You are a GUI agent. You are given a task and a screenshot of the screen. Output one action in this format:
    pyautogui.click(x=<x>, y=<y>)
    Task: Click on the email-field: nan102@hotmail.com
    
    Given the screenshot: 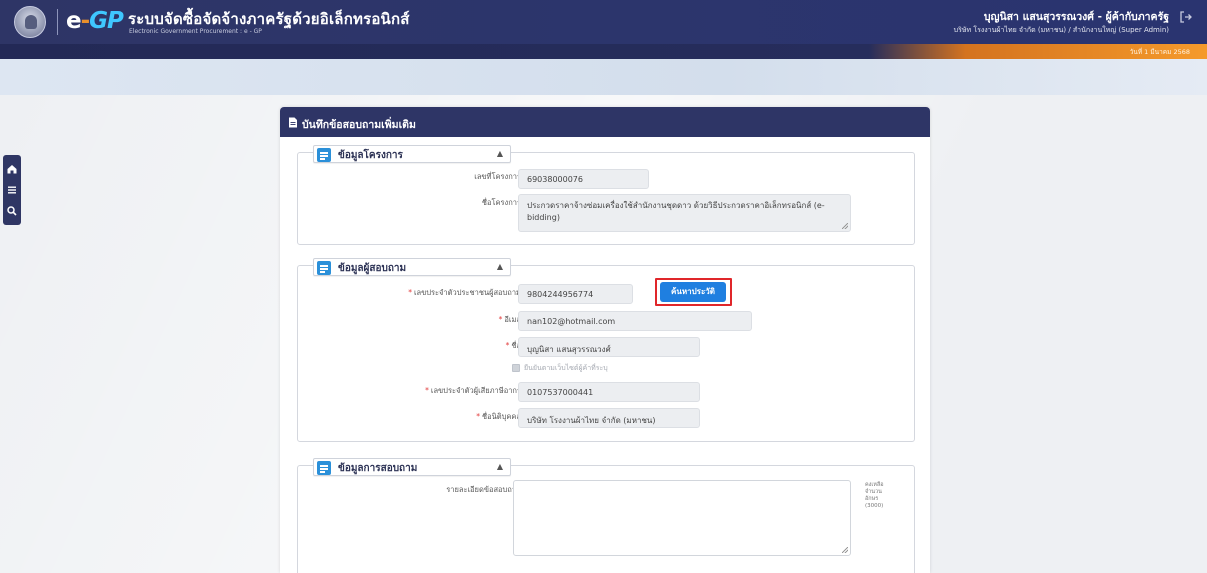 What is the action you would take?
    pyautogui.click(x=635, y=321)
    